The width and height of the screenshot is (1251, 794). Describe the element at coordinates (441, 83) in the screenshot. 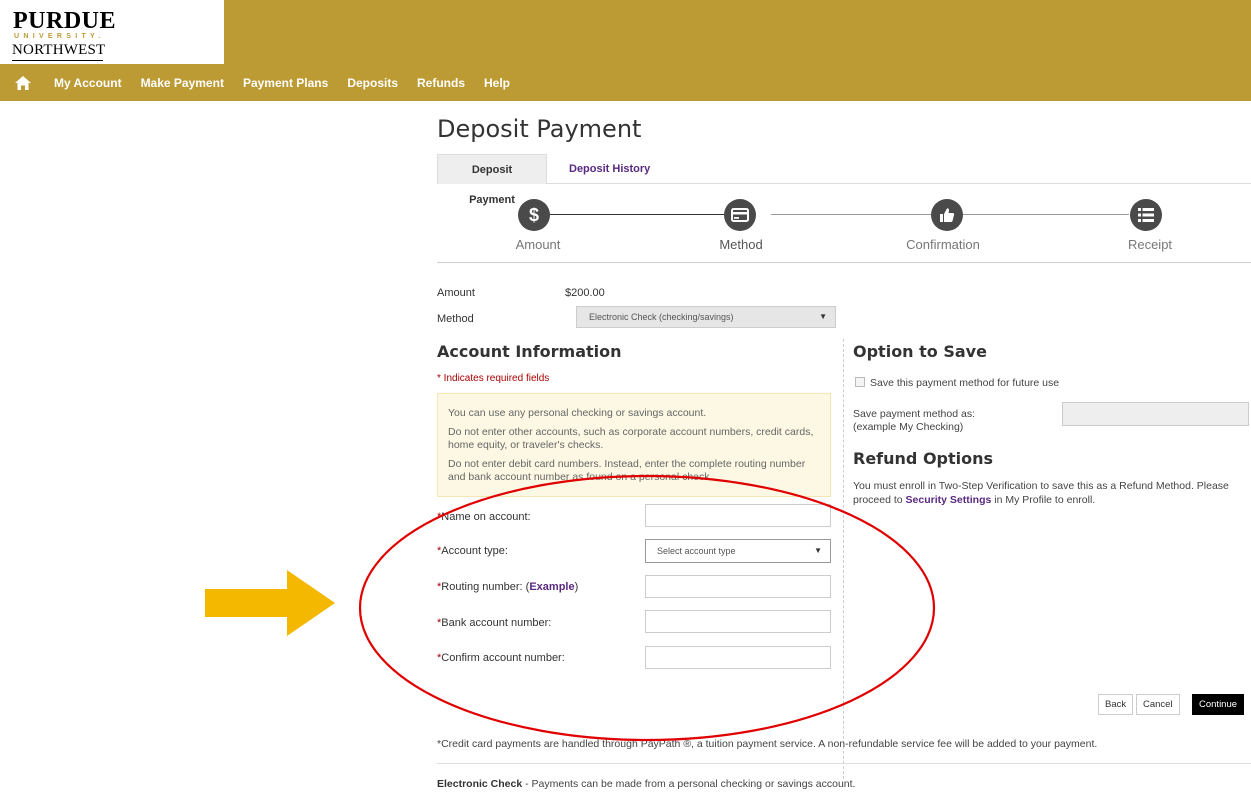

I see `nav-refunds: Refunds` at that location.